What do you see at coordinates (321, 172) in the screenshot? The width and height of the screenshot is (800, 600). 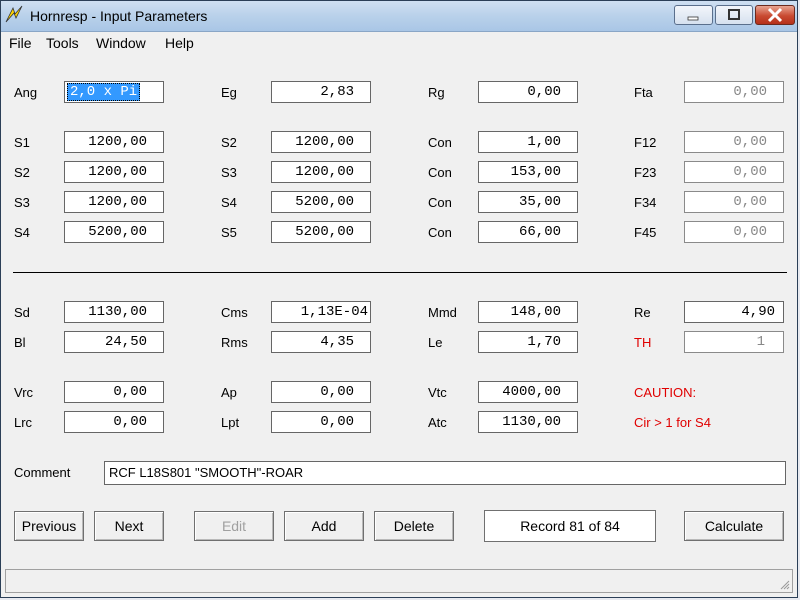 I see `s3-field: 1200,00` at bounding box center [321, 172].